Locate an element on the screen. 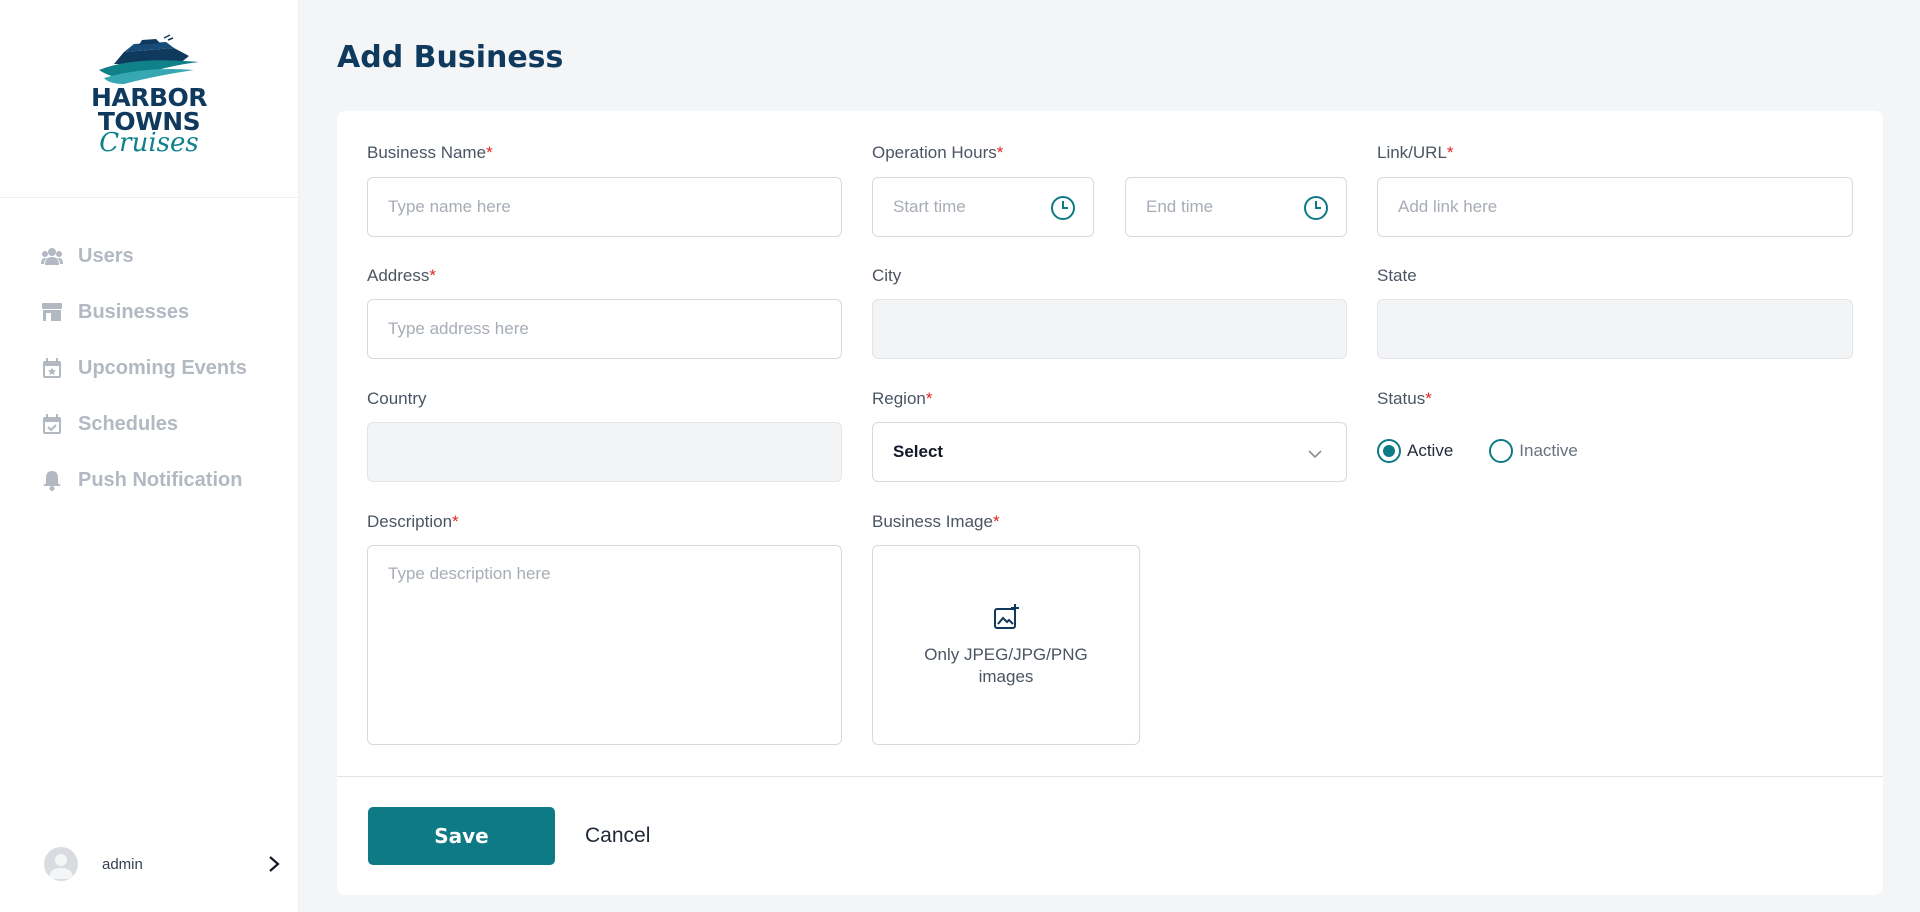 The height and width of the screenshot is (912, 1920). operation-hours-label-text: Operation Hours is located at coordinates (934, 152).